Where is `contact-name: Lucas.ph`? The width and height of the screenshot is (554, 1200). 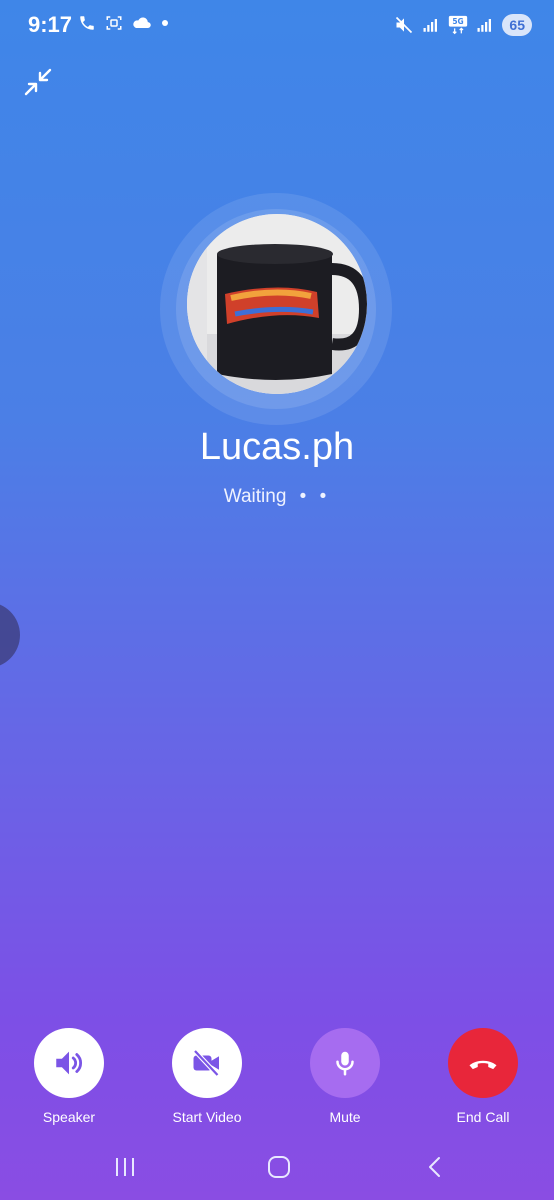
contact-name: Lucas.ph is located at coordinates (277, 447).